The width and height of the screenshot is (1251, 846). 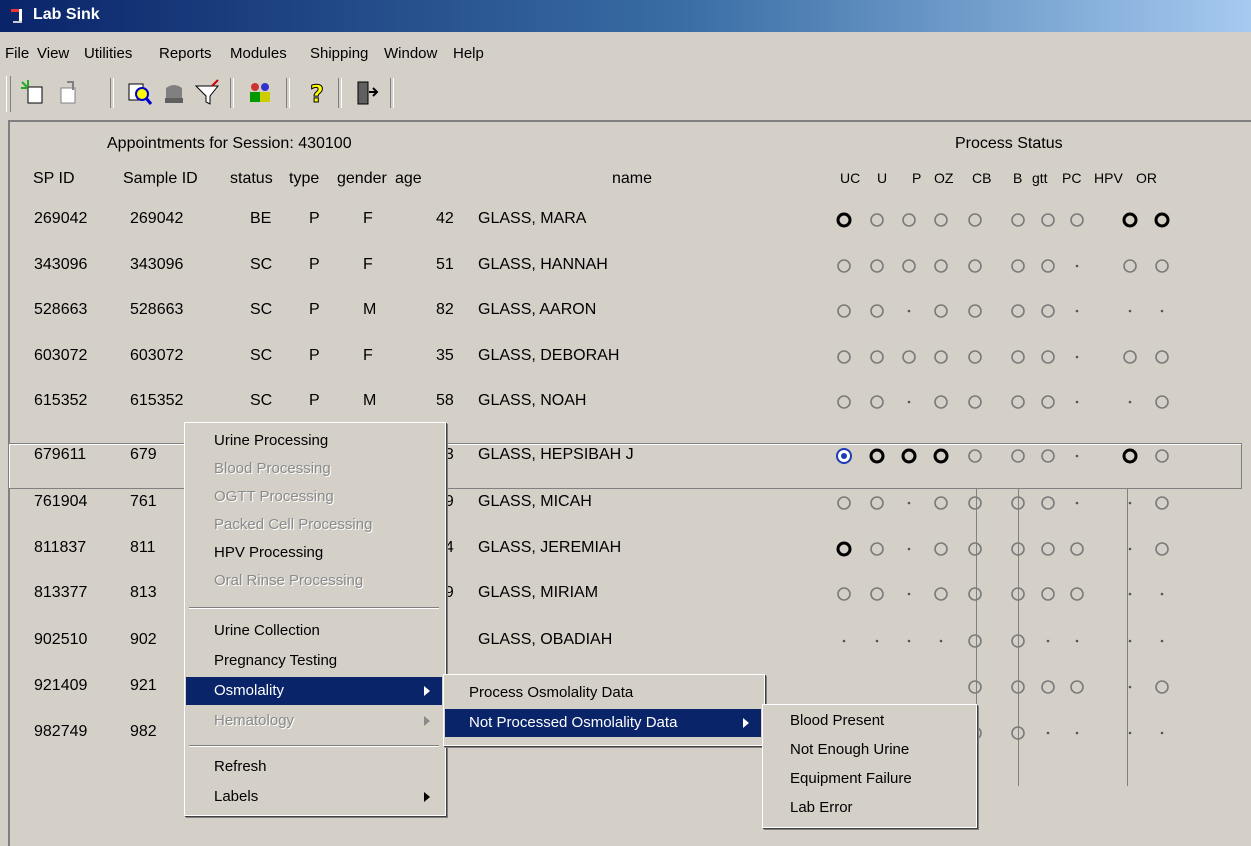 What do you see at coordinates (868, 779) in the screenshot?
I see `menu-equipment-failure: Equipment Failure` at bounding box center [868, 779].